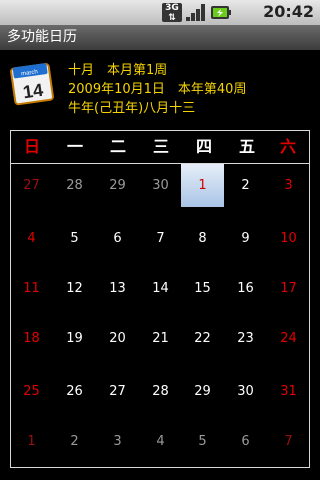 This screenshot has height=480, width=320. I want to click on day-cell: 11, so click(31, 288).